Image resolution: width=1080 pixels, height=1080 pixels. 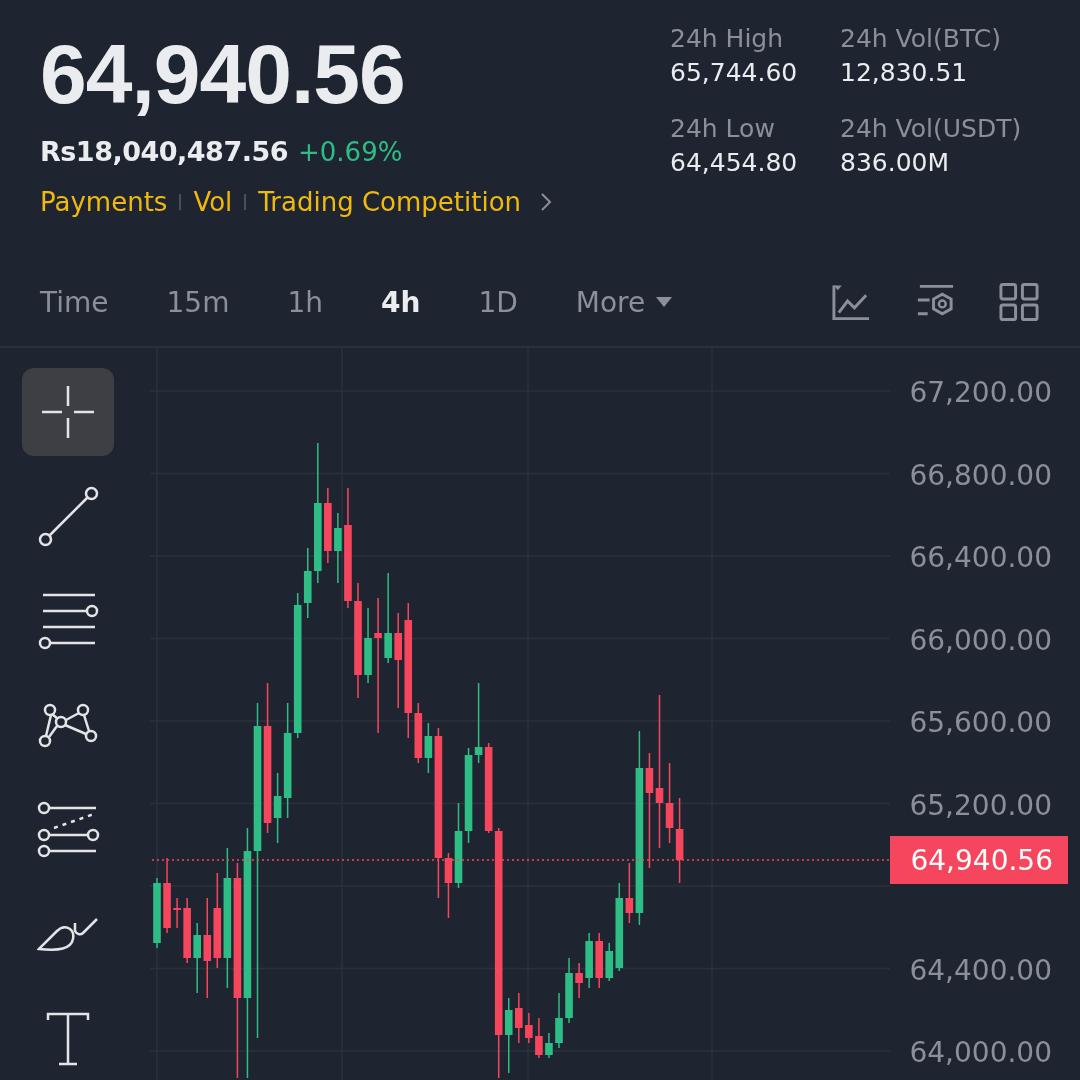 What do you see at coordinates (624, 302) in the screenshot?
I see `interval-tab: More` at bounding box center [624, 302].